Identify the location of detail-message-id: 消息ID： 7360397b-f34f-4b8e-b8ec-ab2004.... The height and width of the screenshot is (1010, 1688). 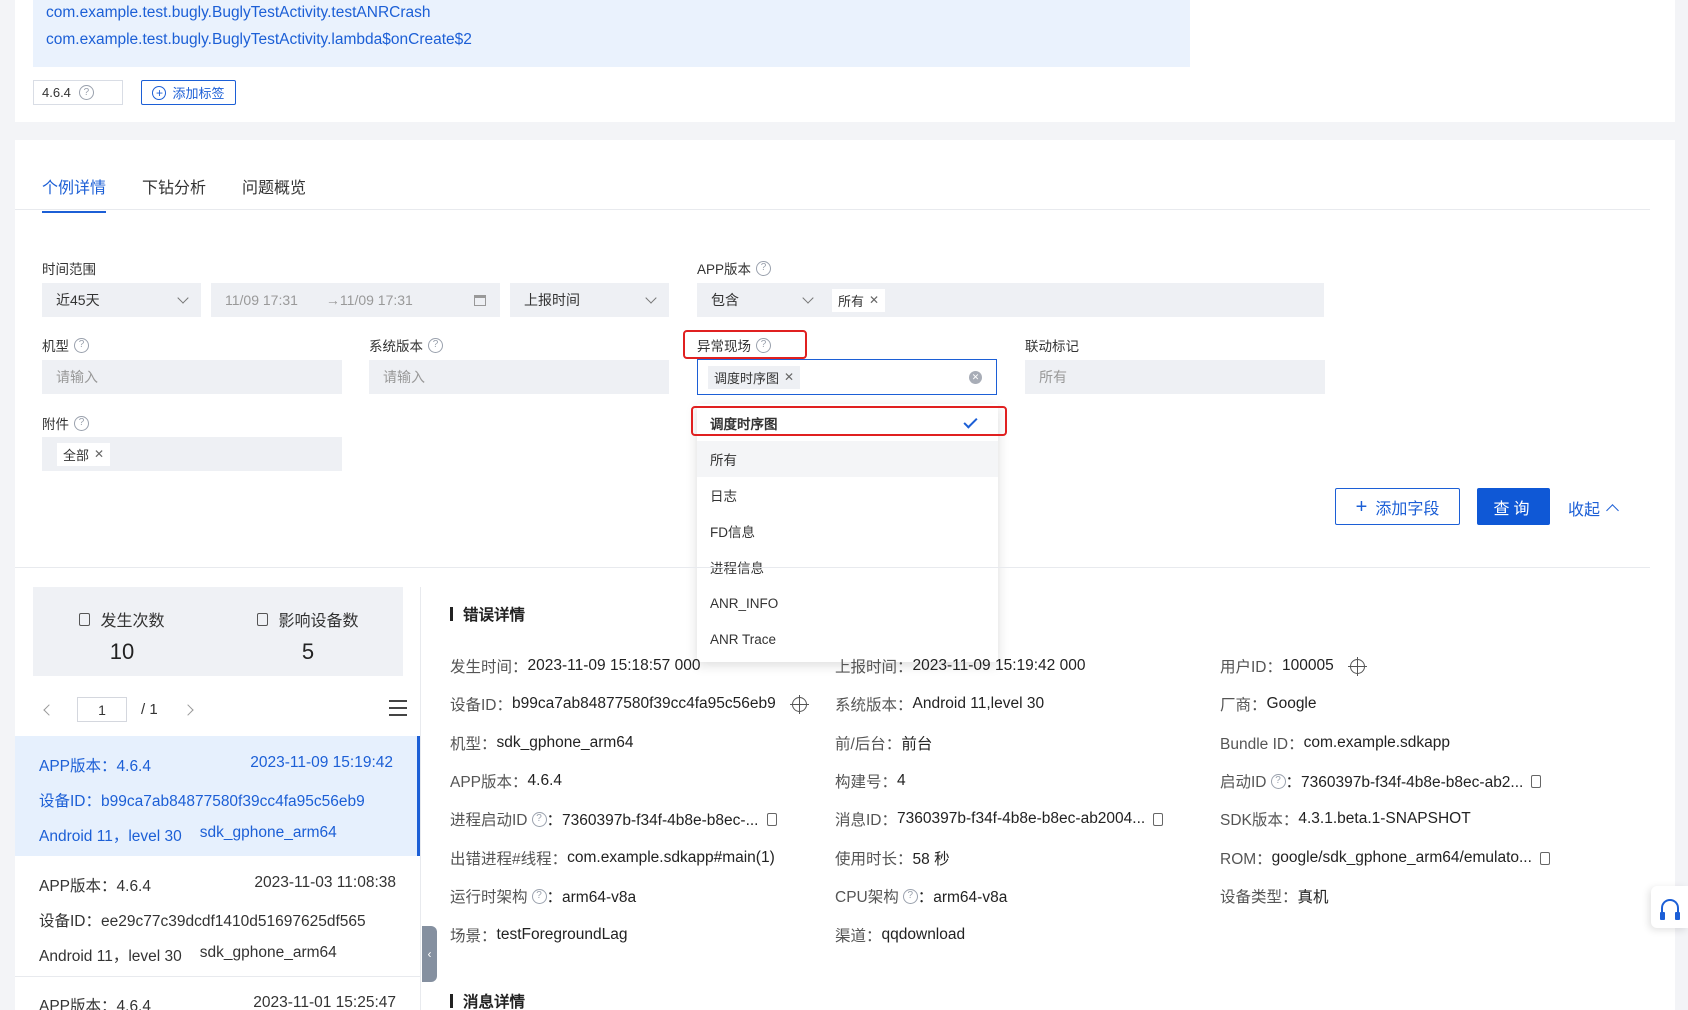
(999, 819).